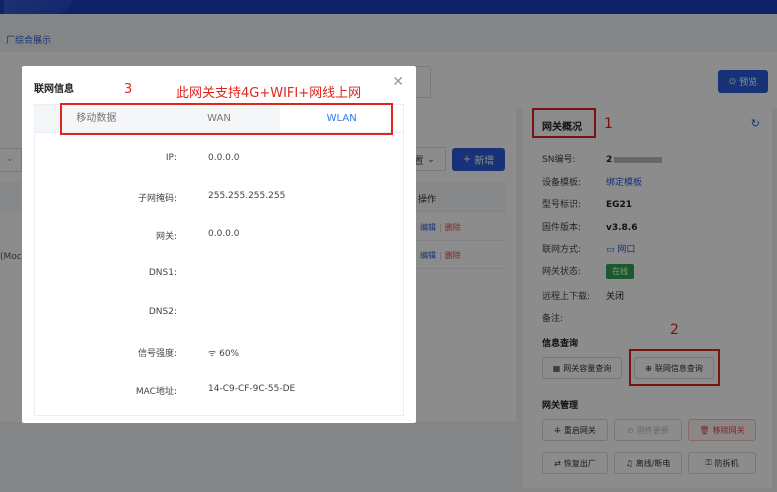 This screenshot has width=777, height=492. I want to click on dialog-title: 联网信息, so click(54, 89).